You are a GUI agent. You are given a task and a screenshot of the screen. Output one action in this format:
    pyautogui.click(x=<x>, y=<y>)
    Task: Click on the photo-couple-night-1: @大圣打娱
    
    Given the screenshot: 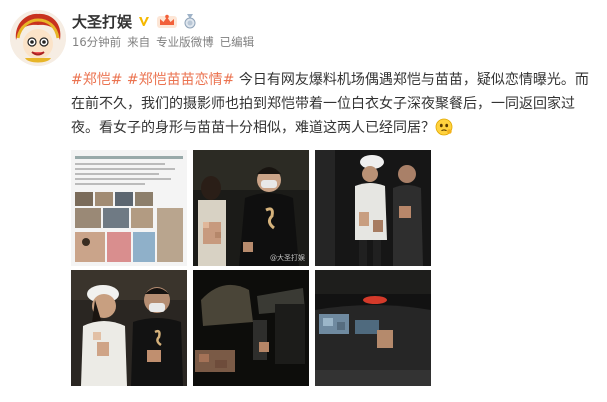 What is the action you would take?
    pyautogui.click(x=251, y=208)
    